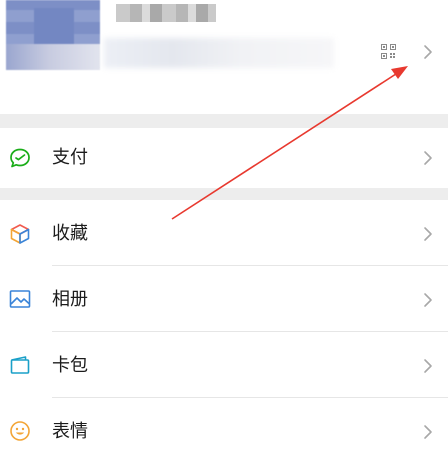 The height and width of the screenshot is (459, 448). Describe the element at coordinates (219, 53) in the screenshot. I see `account-id-redacted` at that location.